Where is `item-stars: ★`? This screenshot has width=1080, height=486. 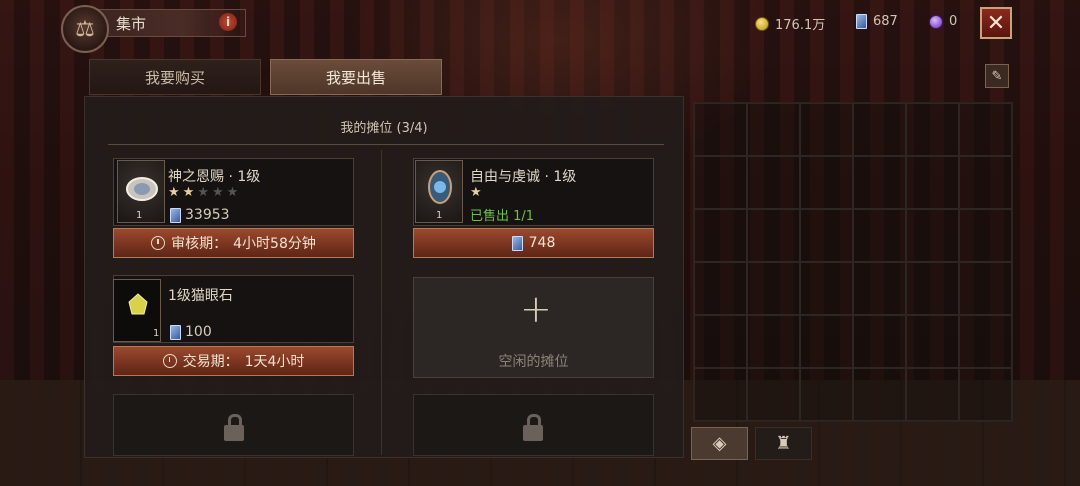 item-stars: ★ is located at coordinates (477, 192).